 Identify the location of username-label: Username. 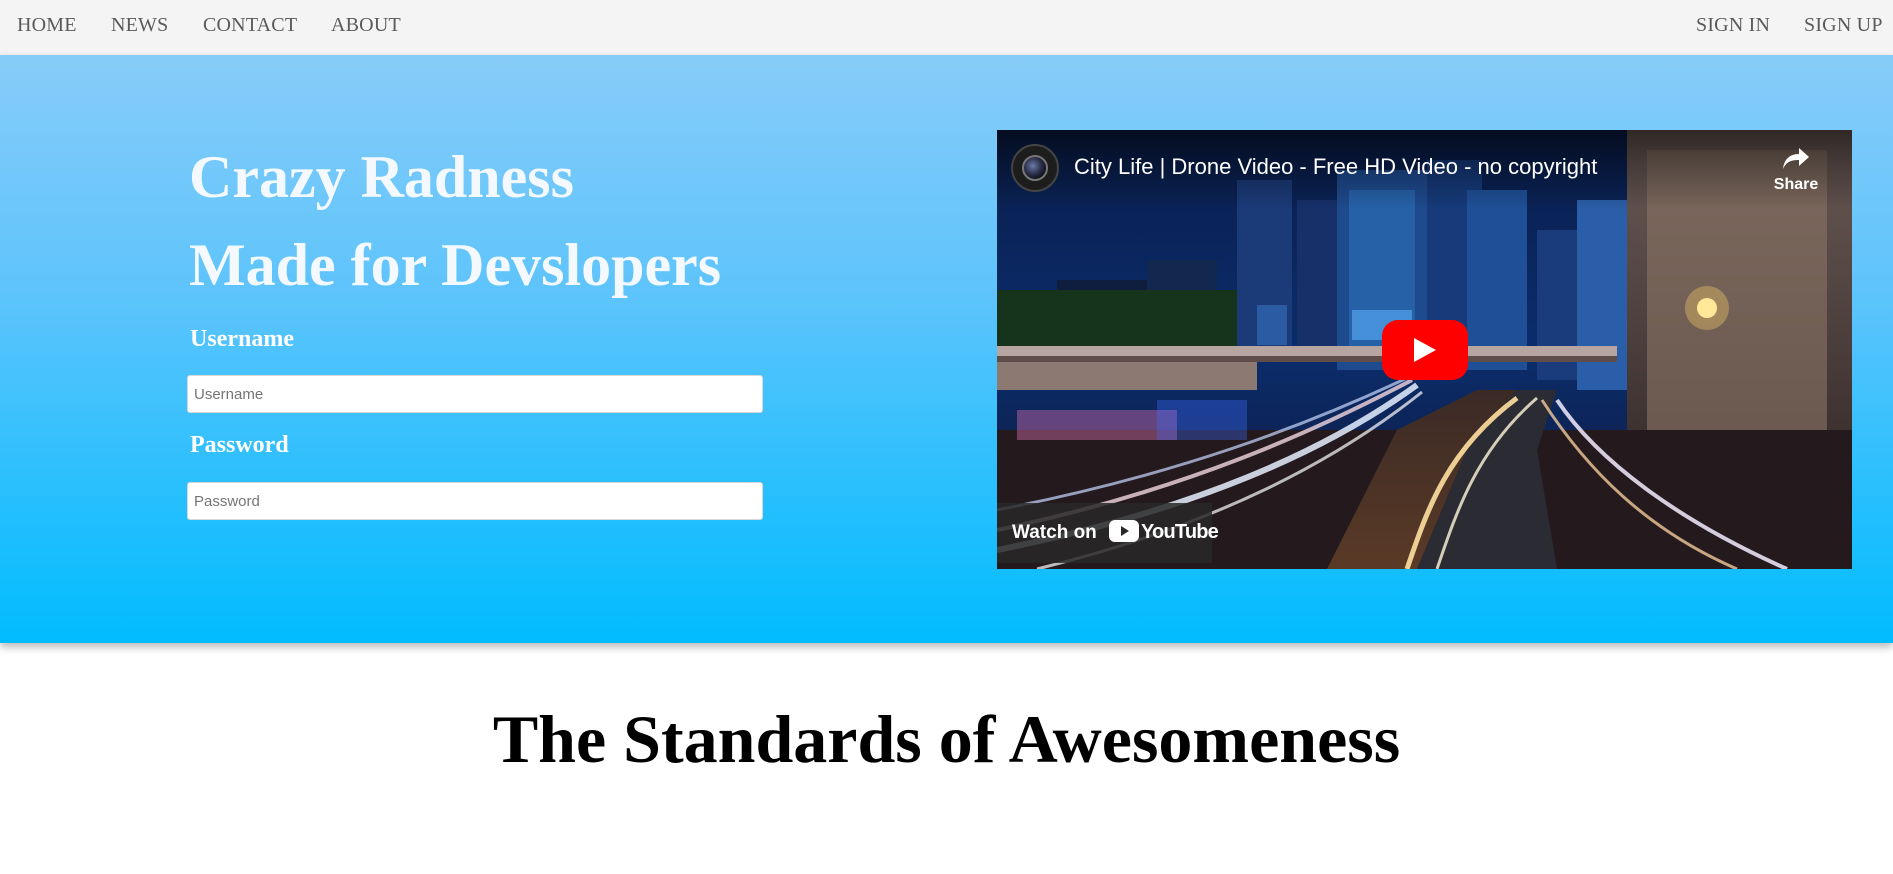
(242, 339).